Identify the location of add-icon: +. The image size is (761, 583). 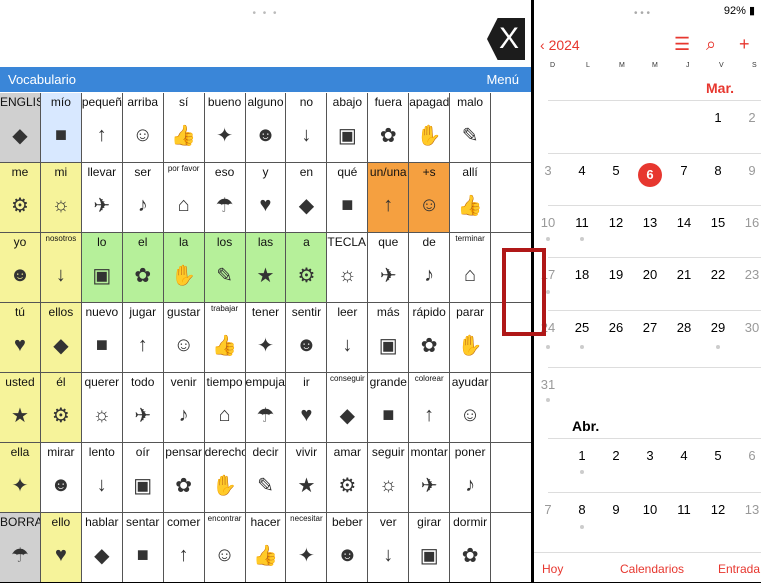
(744, 44).